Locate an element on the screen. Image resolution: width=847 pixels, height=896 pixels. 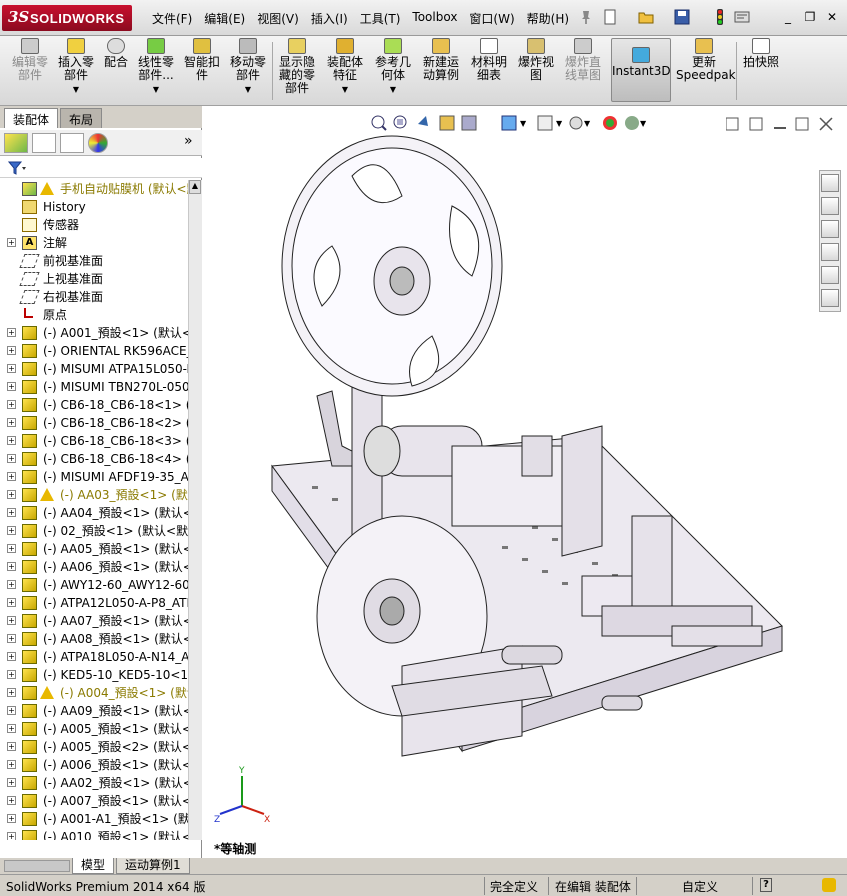
tree-row: 原点 is located at coordinates (94, 315).